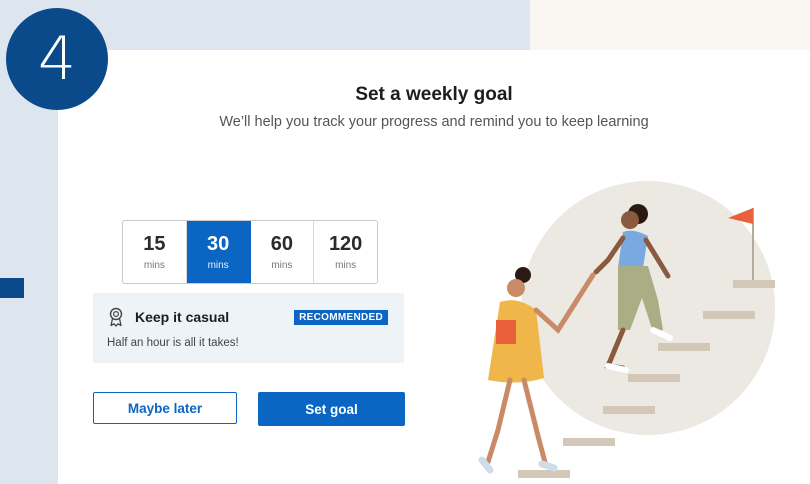 The height and width of the screenshot is (484, 810). What do you see at coordinates (12, 288) in the screenshot?
I see `left-accent-bar` at bounding box center [12, 288].